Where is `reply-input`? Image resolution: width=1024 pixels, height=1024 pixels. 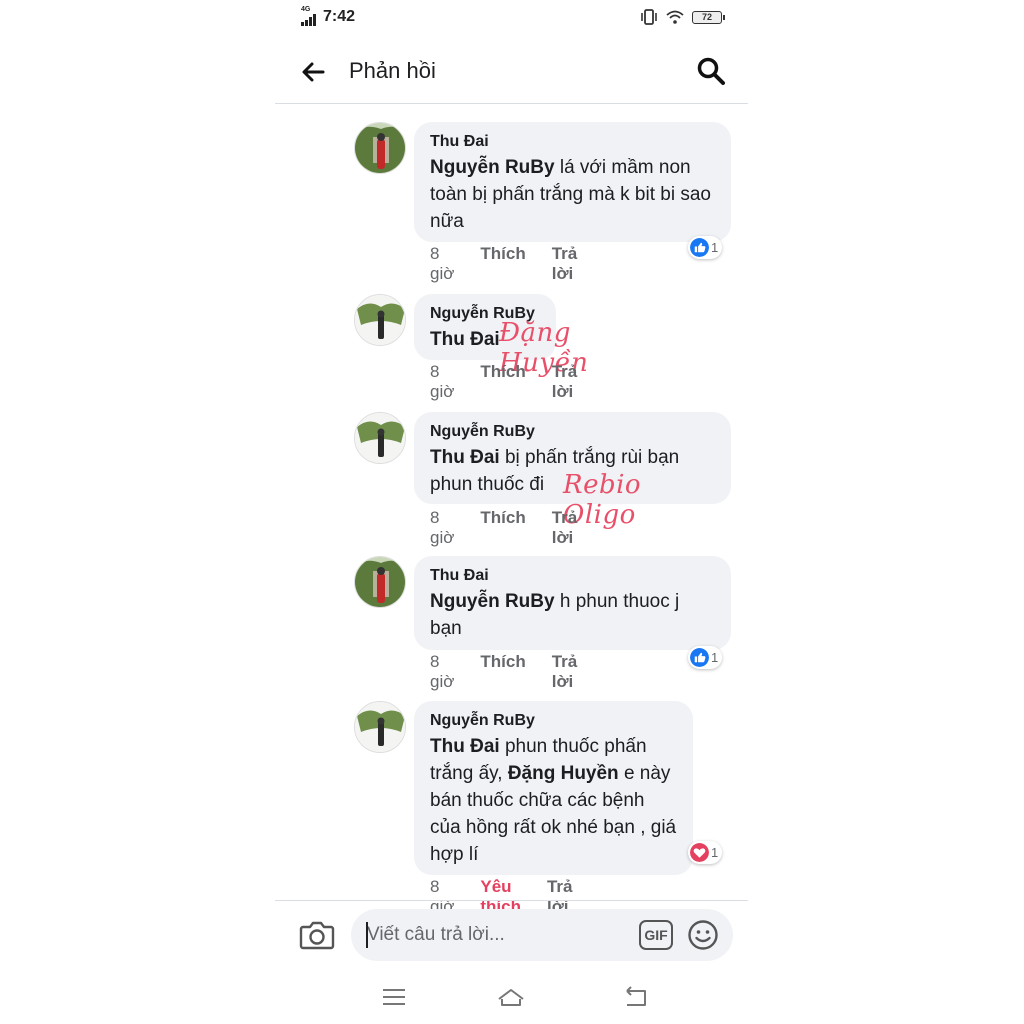 reply-input is located at coordinates (542, 935).